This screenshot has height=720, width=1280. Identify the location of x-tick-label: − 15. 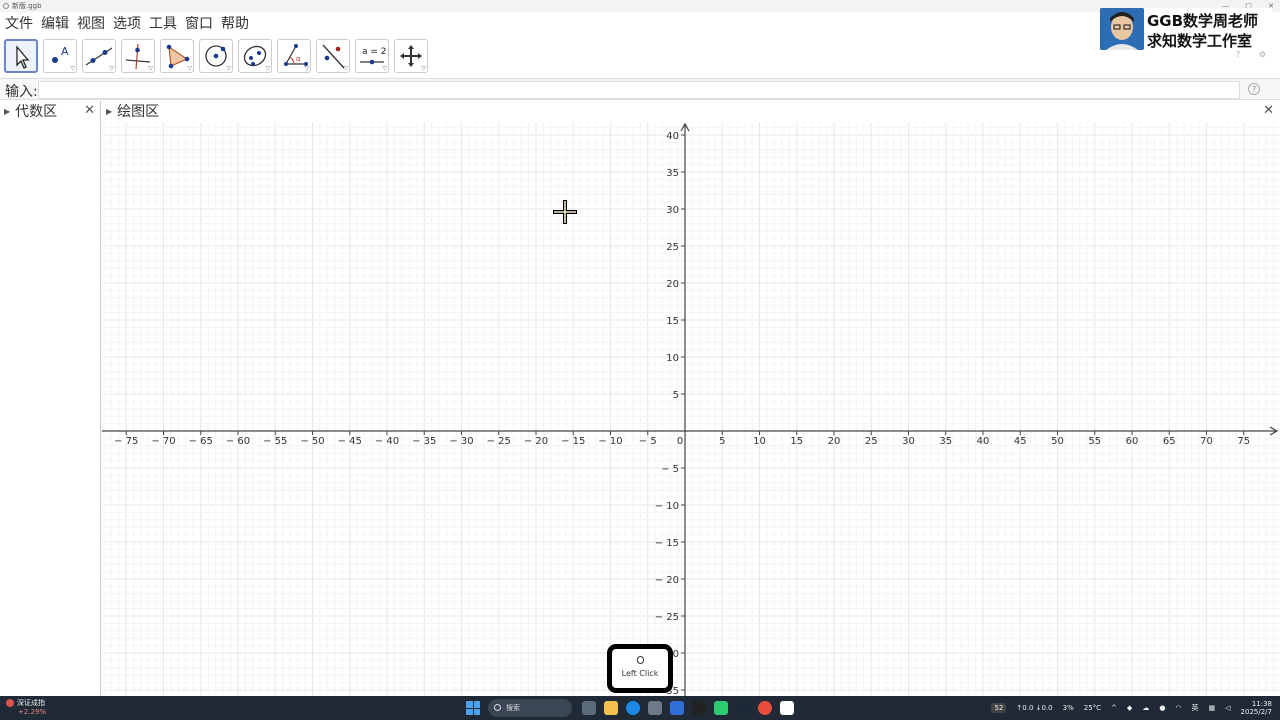
(573, 441).